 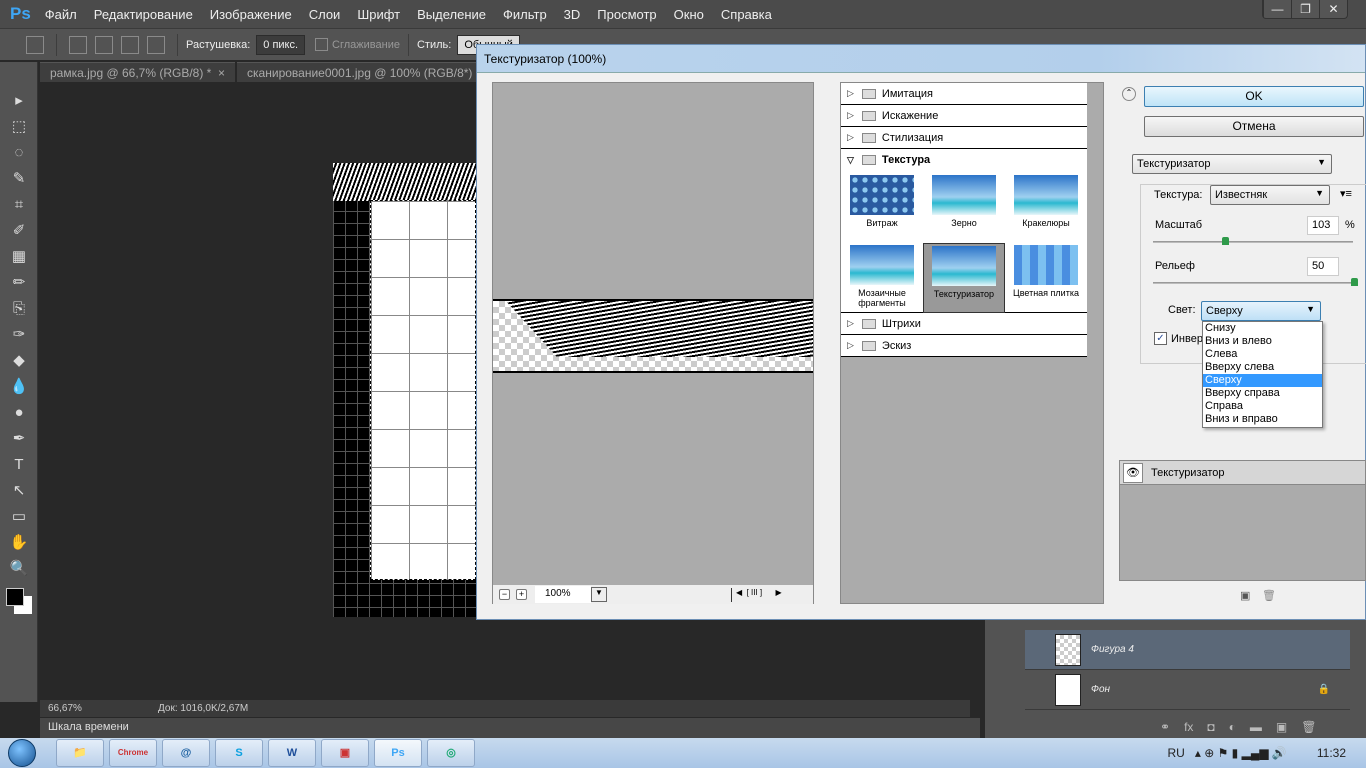 What do you see at coordinates (19, 257) in the screenshot?
I see `healing-tool-icon: ▦` at bounding box center [19, 257].